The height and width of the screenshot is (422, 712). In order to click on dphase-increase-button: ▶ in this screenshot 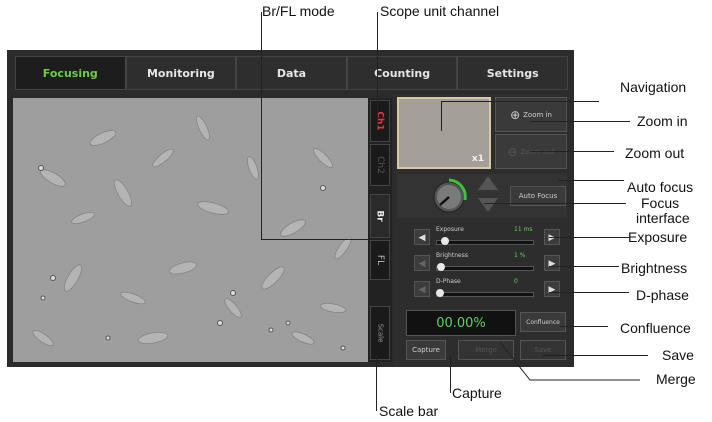, I will do `click(552, 289)`.